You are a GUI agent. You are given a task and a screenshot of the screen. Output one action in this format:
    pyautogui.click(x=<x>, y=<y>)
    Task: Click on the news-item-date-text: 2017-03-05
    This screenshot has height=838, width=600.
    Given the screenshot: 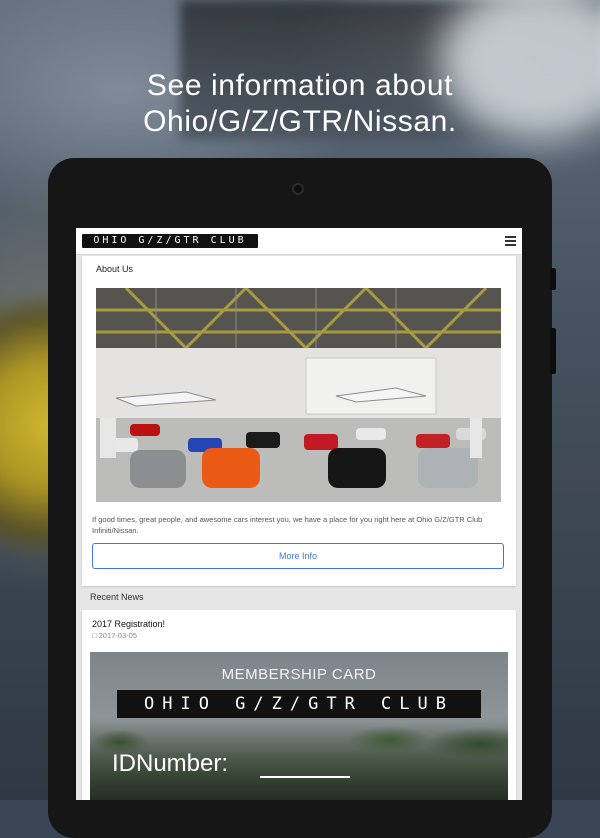 What is the action you would take?
    pyautogui.click(x=117, y=635)
    